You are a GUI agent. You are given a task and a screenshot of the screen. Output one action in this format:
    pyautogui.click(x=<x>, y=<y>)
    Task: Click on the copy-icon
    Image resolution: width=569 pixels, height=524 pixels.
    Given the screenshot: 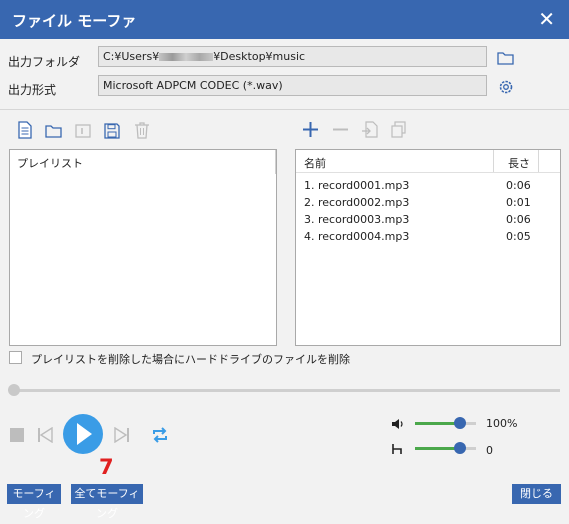 What is the action you would take?
    pyautogui.click(x=398, y=129)
    